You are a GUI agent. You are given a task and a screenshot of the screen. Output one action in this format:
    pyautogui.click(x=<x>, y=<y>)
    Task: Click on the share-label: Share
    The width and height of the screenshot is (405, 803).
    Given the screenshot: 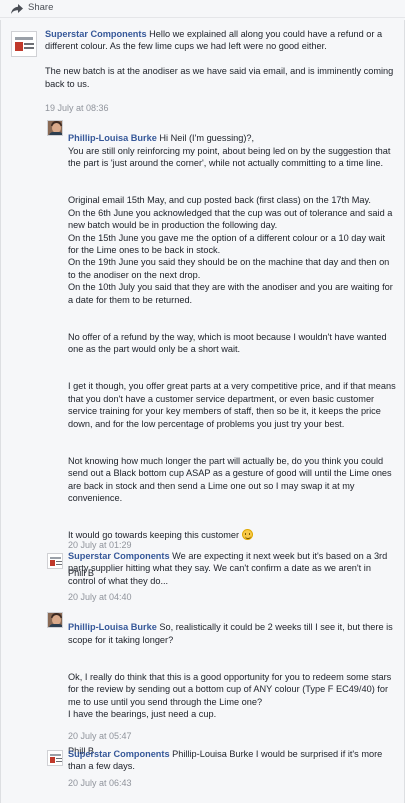 What is the action you would take?
    pyautogui.click(x=40, y=8)
    